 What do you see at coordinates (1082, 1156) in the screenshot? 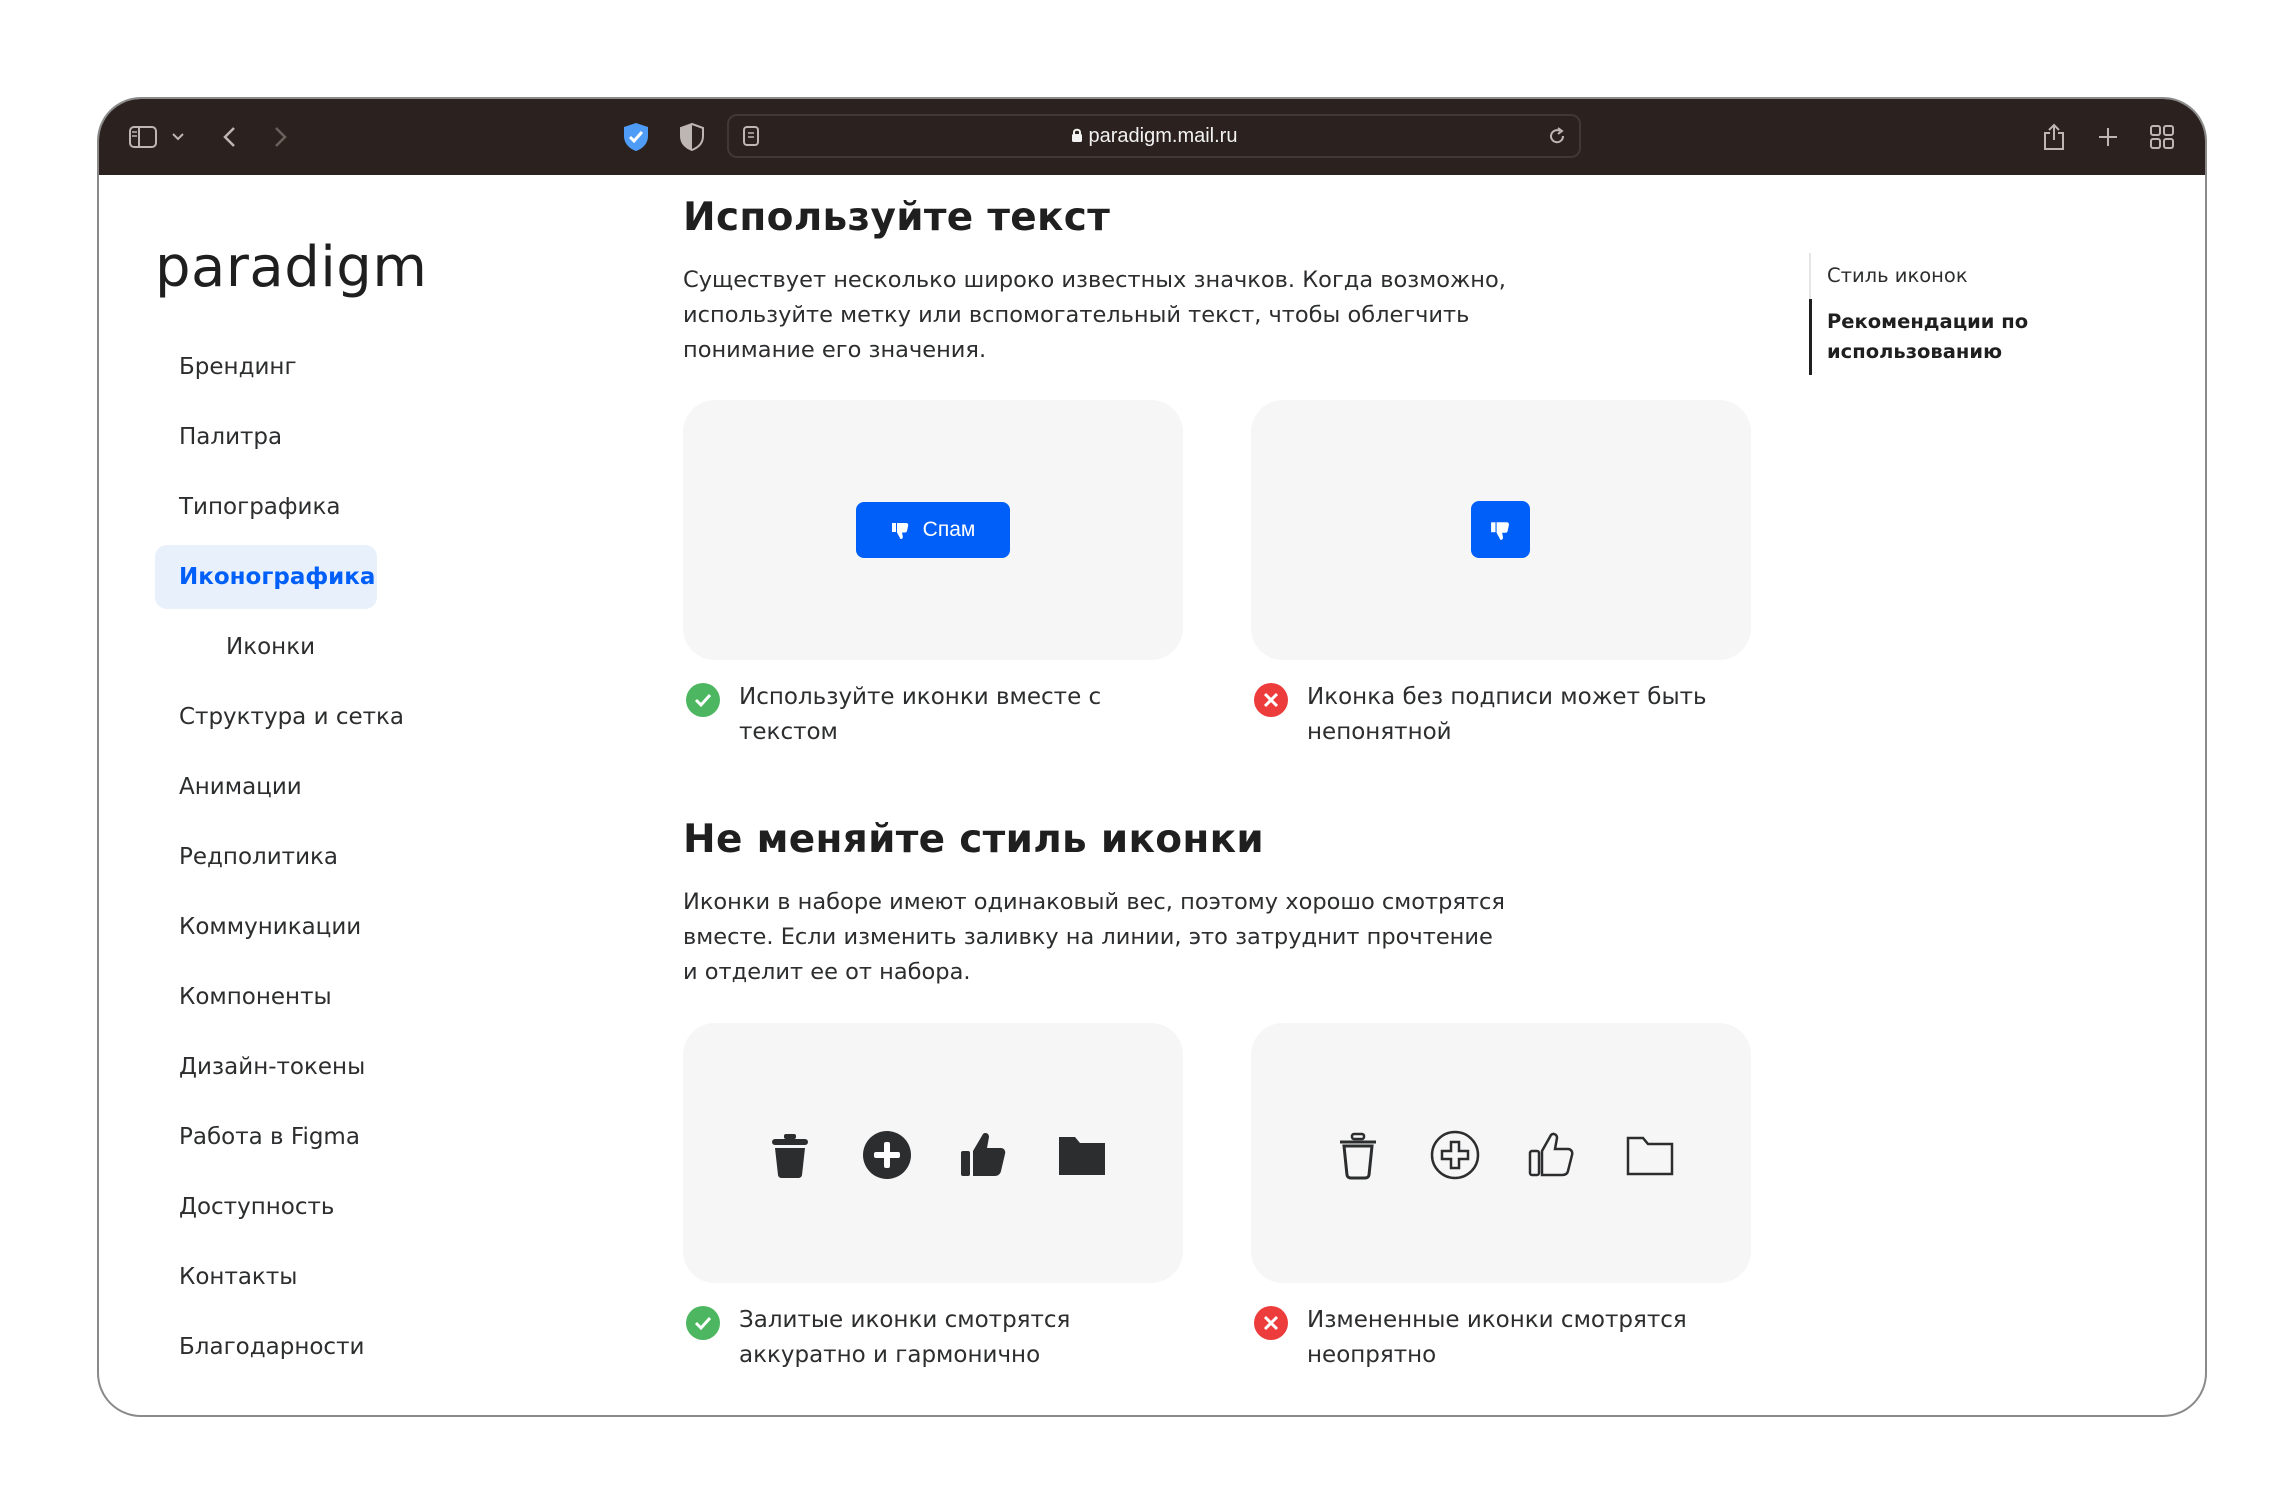
I see `folder-filled-icon` at bounding box center [1082, 1156].